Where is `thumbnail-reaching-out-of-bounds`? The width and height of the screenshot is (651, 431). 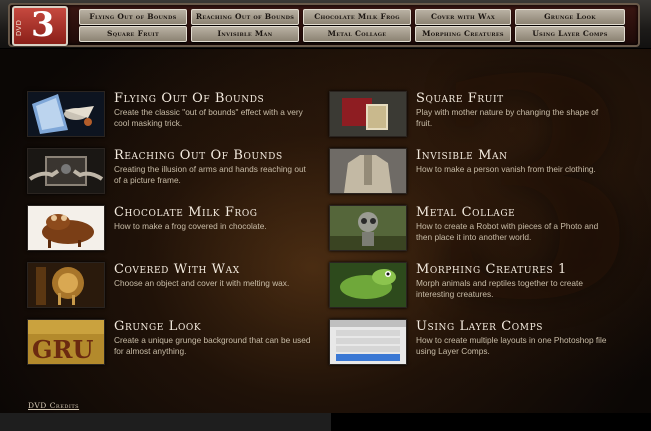 thumbnail-reaching-out-of-bounds is located at coordinates (66, 171).